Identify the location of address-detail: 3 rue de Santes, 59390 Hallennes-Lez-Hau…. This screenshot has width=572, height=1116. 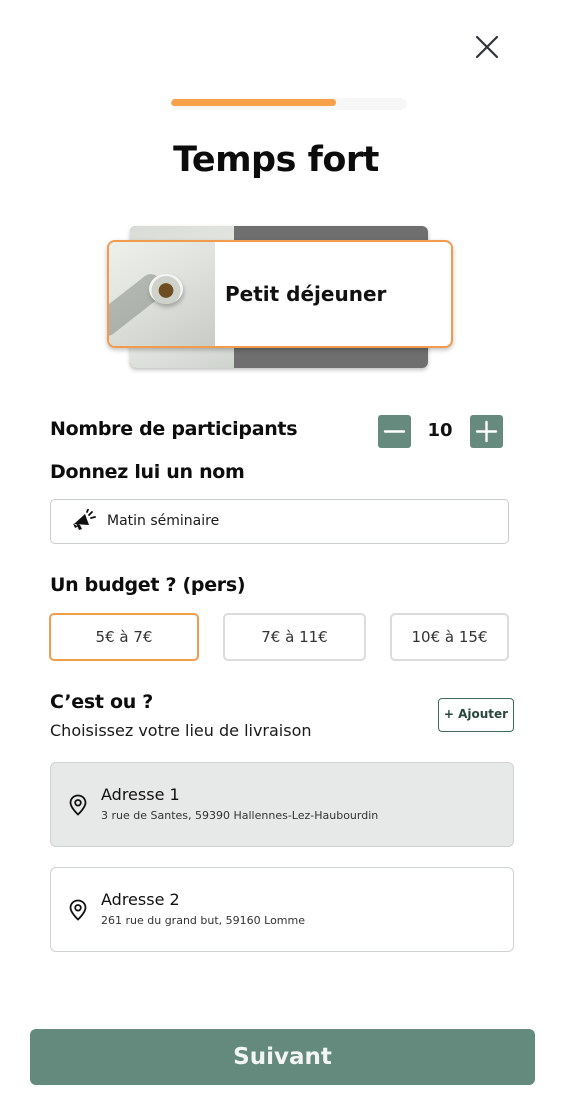
(240, 815).